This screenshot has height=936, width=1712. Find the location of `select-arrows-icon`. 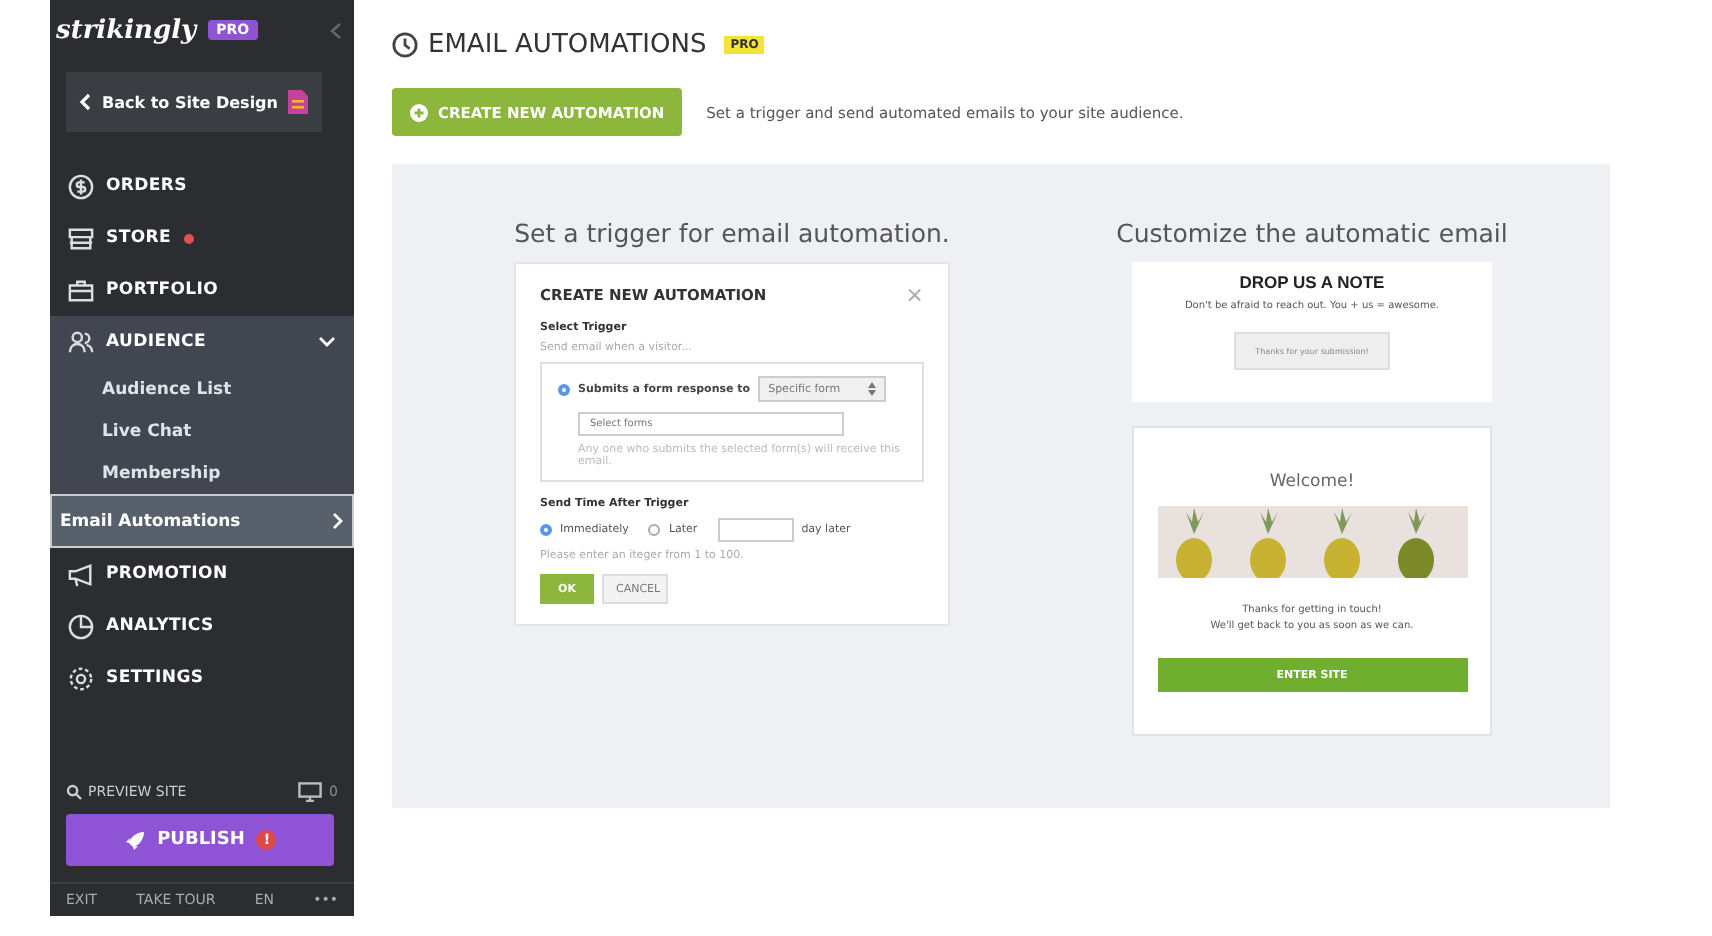

select-arrows-icon is located at coordinates (872, 389).